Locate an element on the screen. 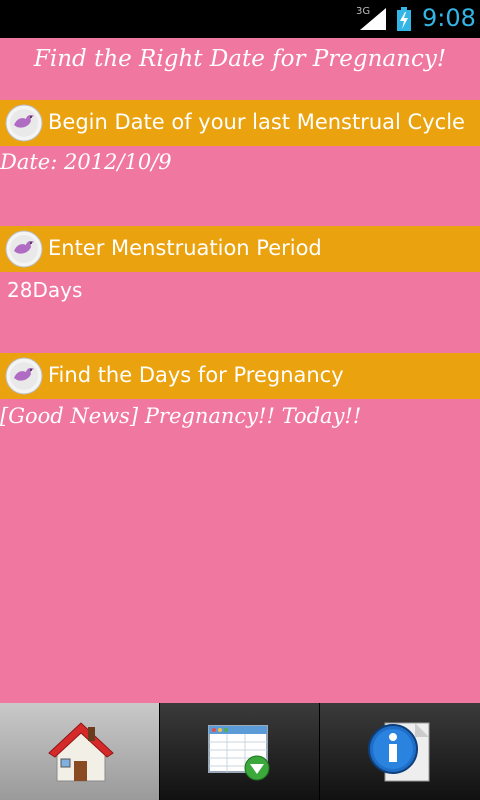 The width and height of the screenshot is (480, 800). last-cycle-date: Date: 2012/10/9 is located at coordinates (86, 162).